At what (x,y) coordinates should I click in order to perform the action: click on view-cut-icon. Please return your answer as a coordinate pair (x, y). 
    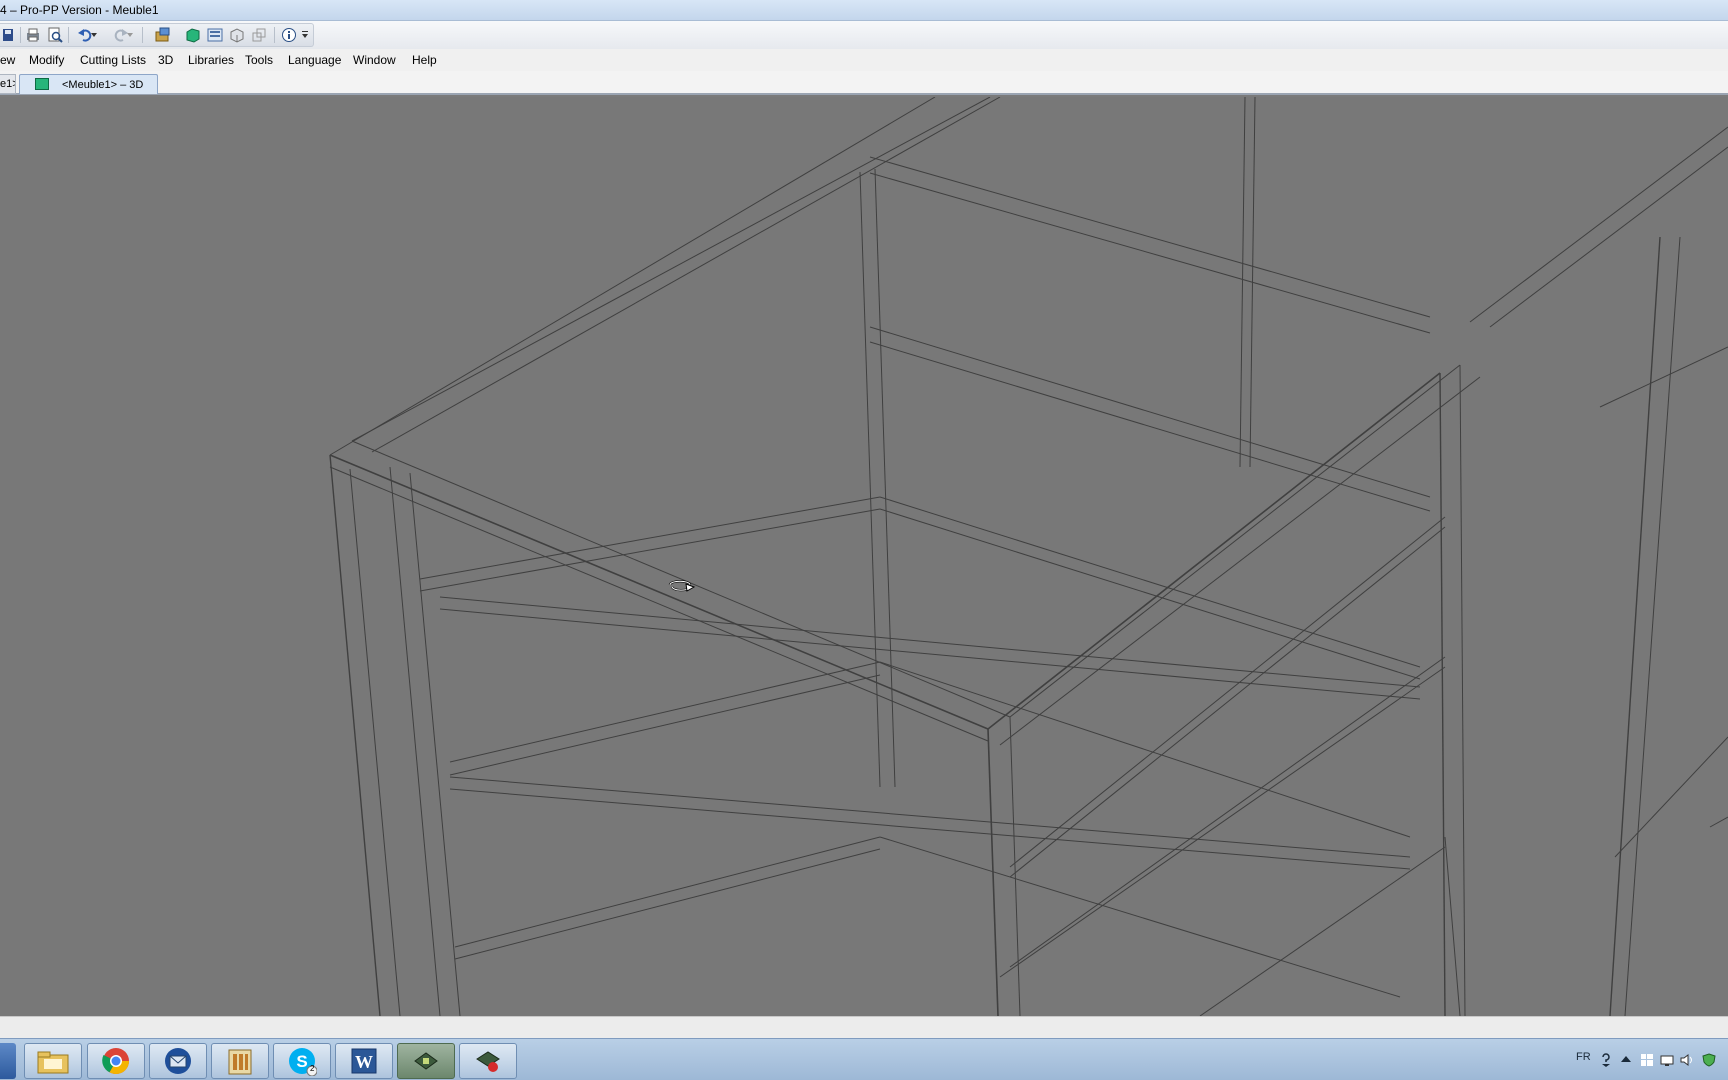
    Looking at the image, I should click on (259, 35).